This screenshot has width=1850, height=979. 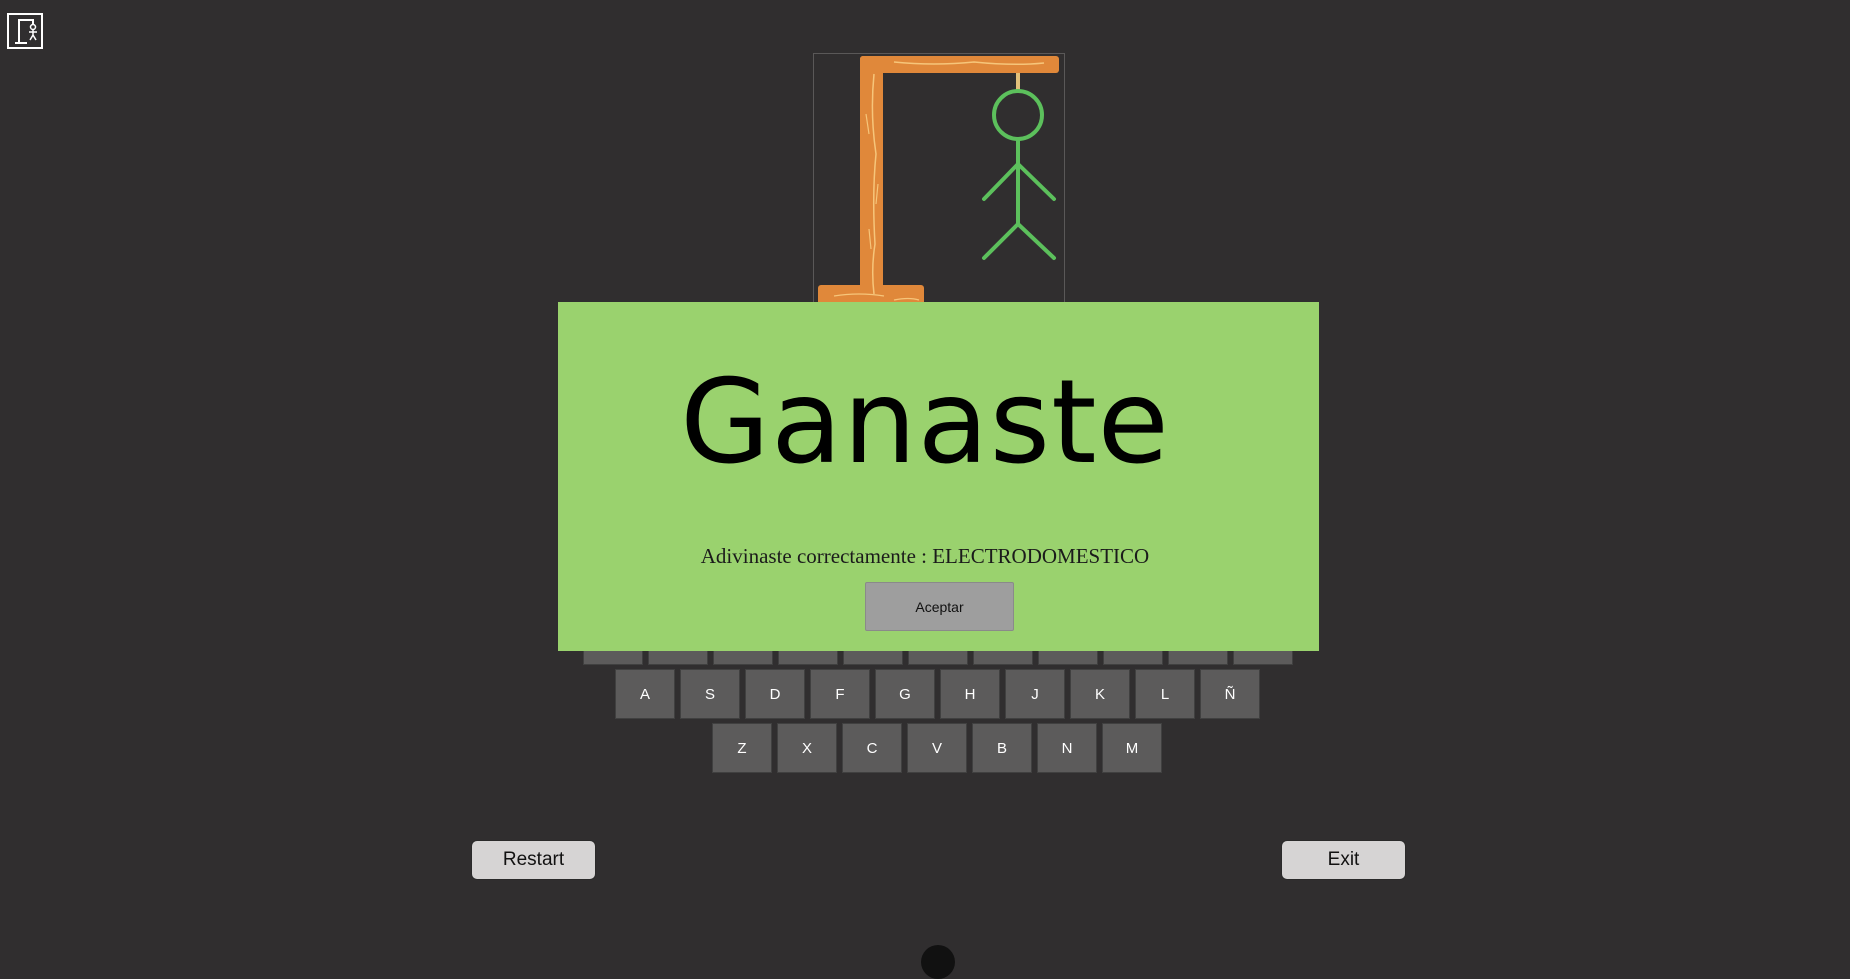 What do you see at coordinates (533, 860) in the screenshot?
I see `restart-button: Restart` at bounding box center [533, 860].